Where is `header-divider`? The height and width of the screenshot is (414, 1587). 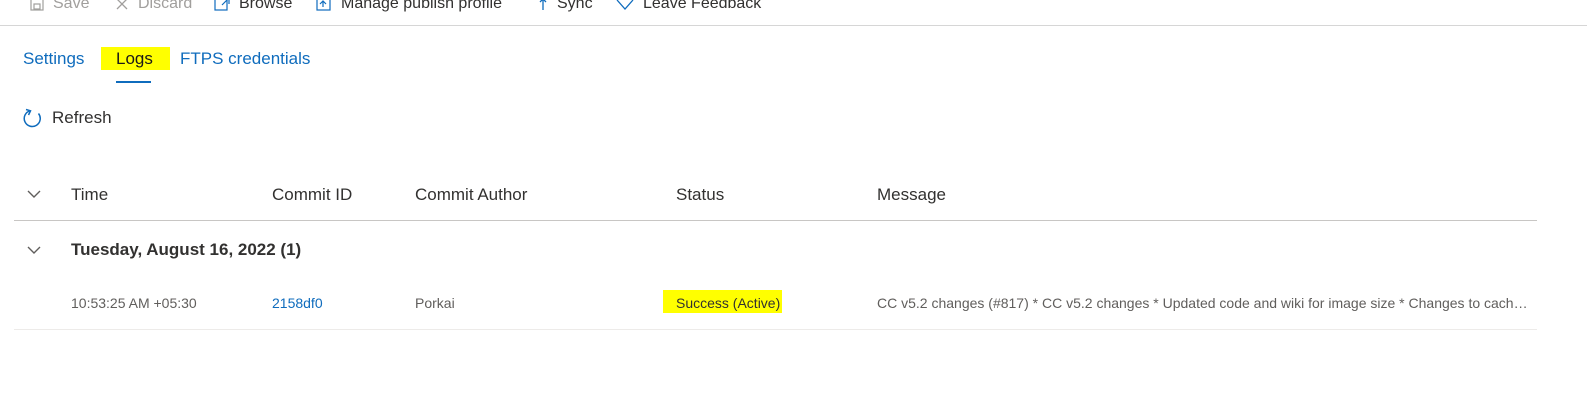 header-divider is located at coordinates (775, 220).